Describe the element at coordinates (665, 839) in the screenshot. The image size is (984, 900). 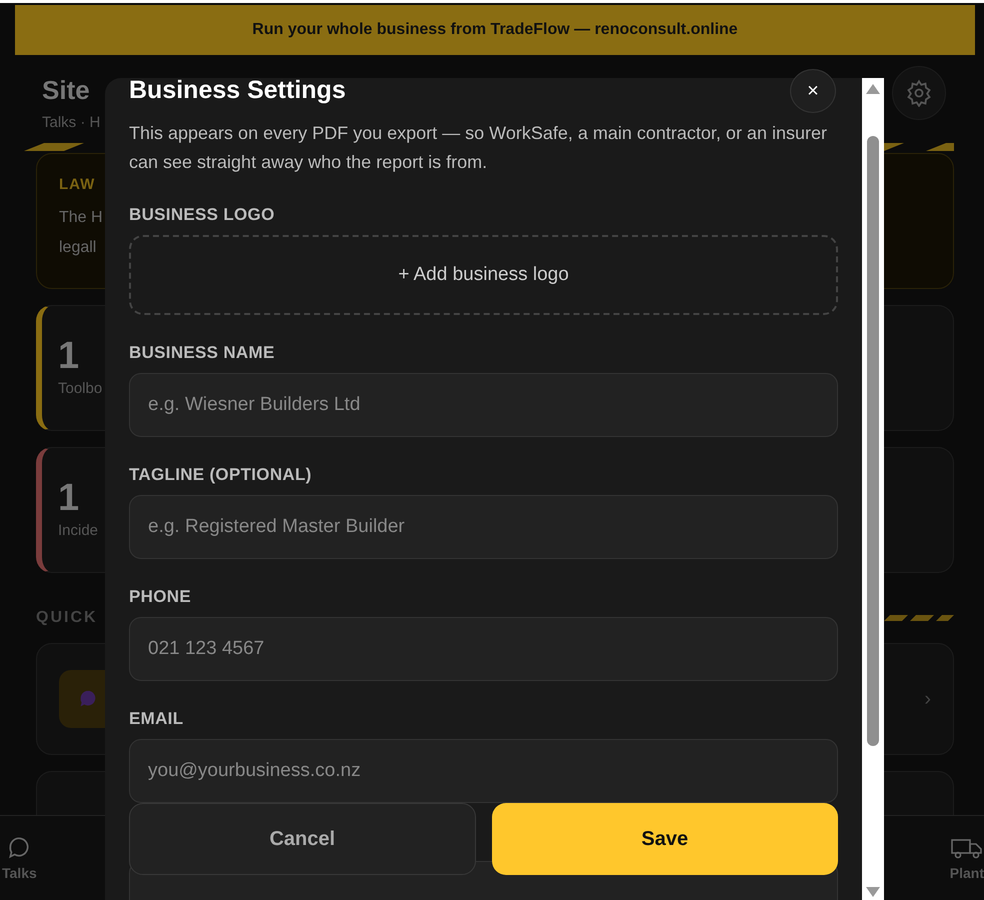
I see `save-button: Save` at that location.